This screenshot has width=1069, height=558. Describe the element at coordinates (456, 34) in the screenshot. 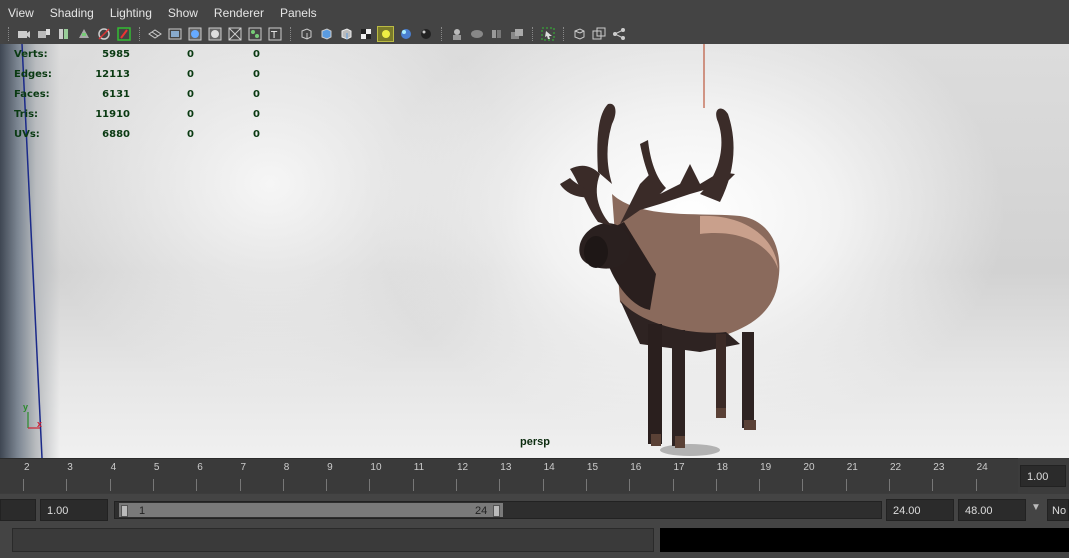

I see `motion-blur-icon` at that location.